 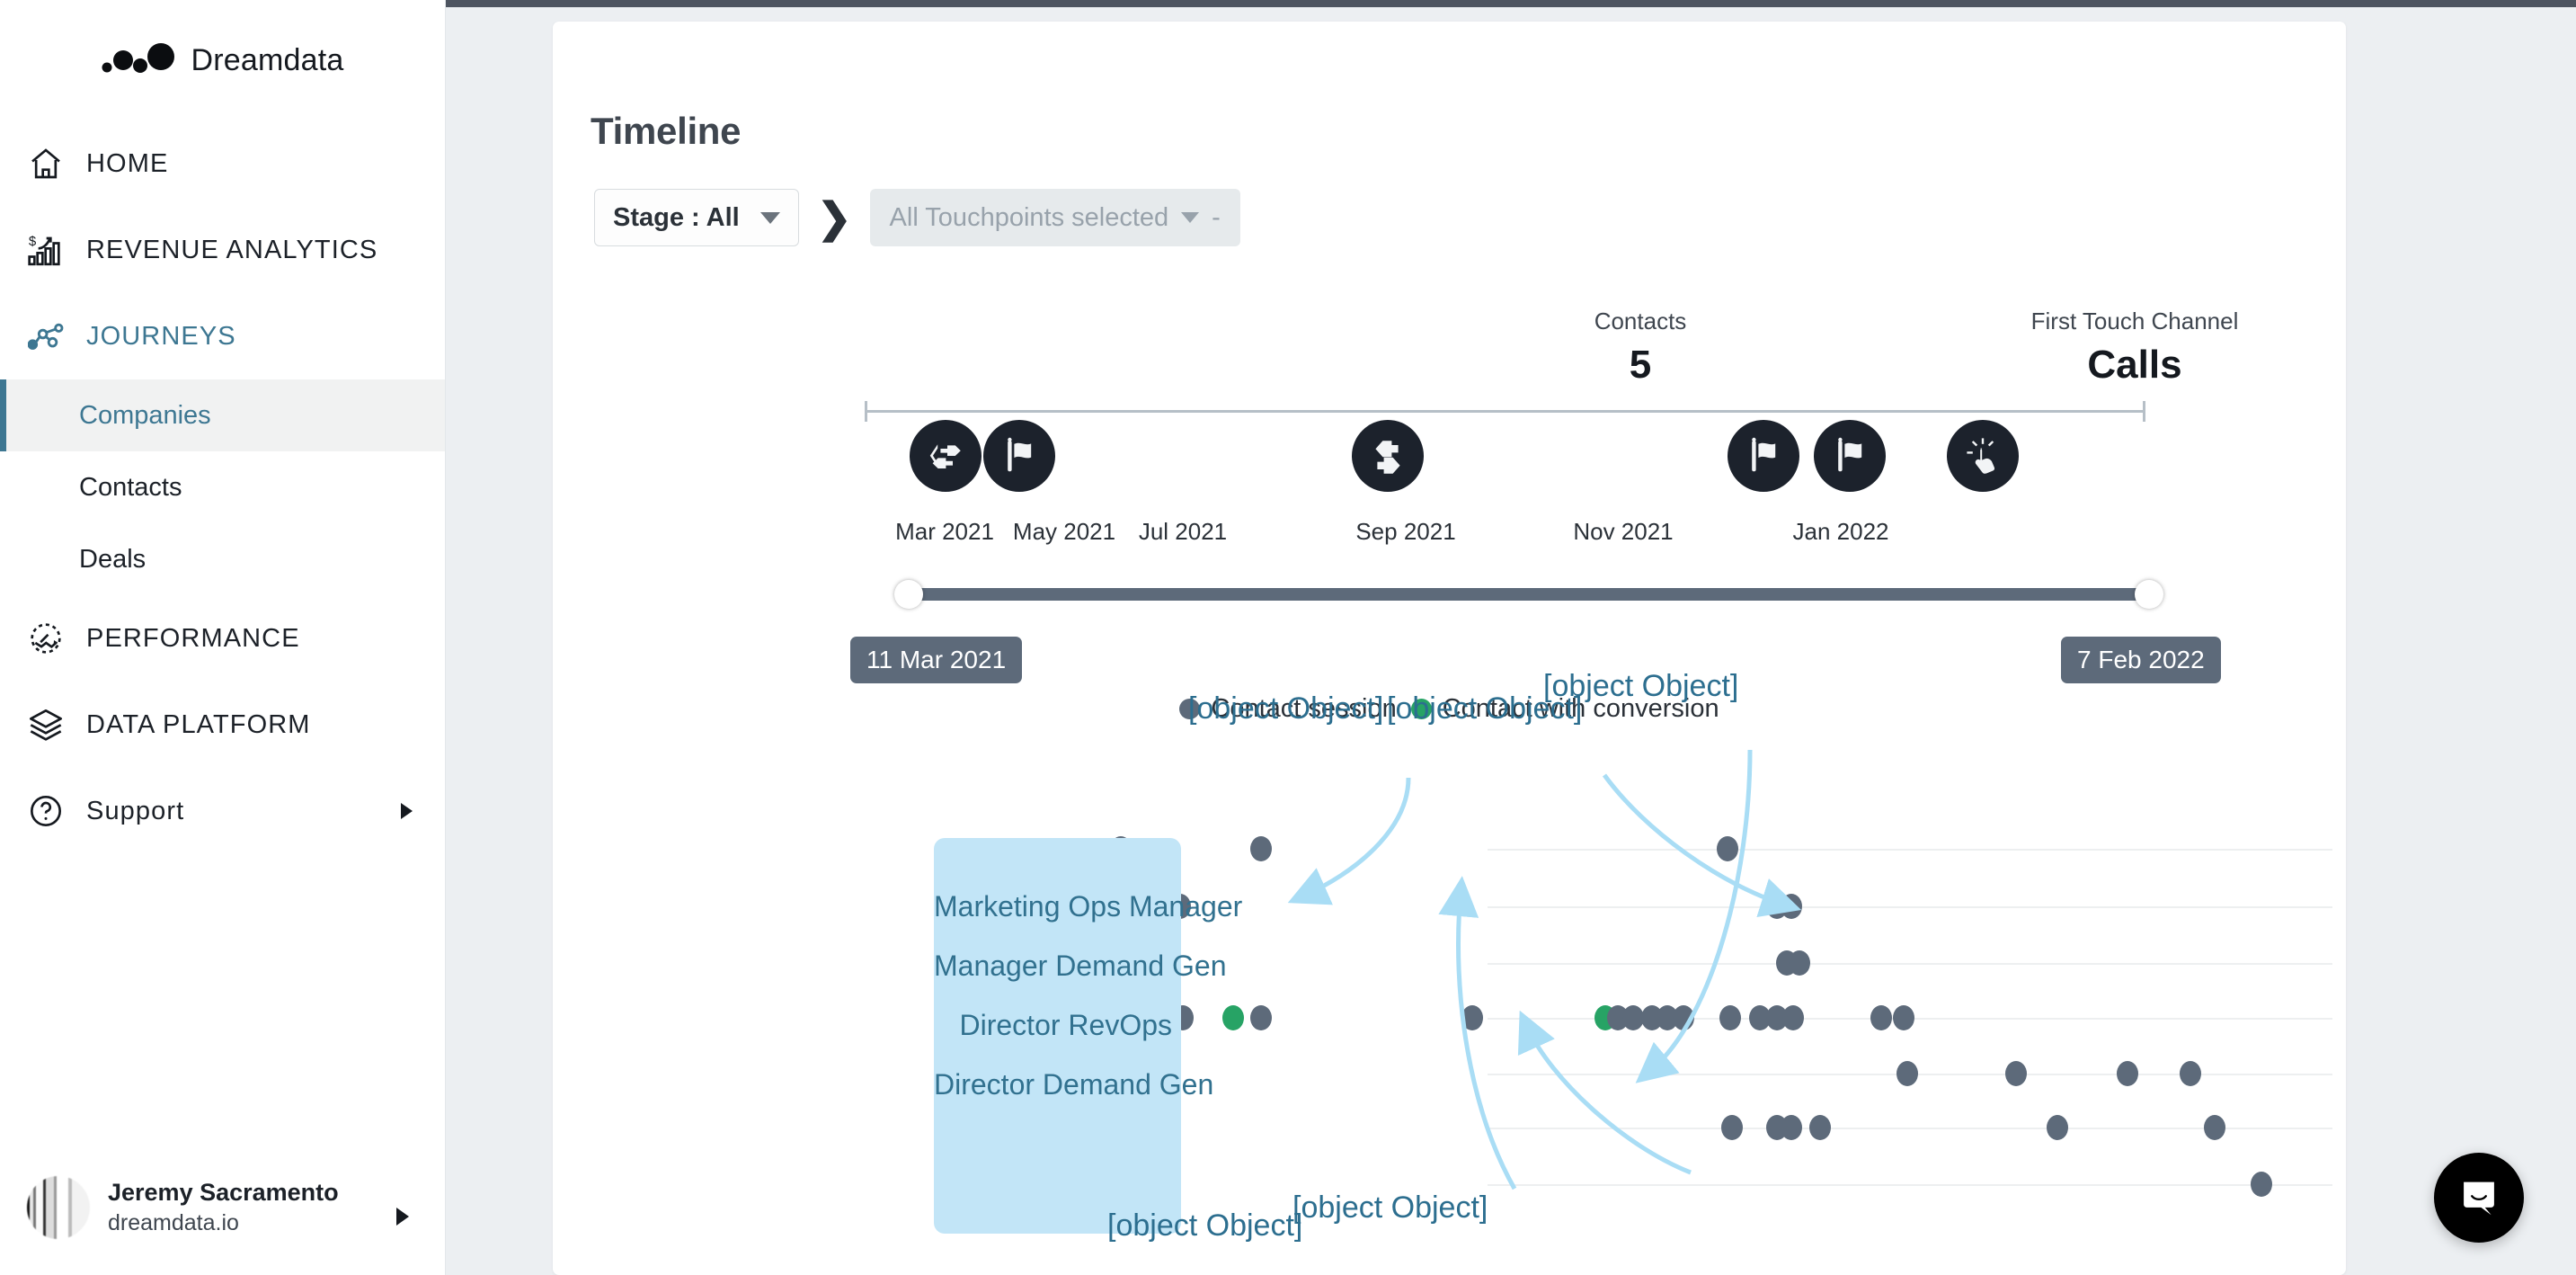 I want to click on speedometer-icon, so click(x=46, y=638).